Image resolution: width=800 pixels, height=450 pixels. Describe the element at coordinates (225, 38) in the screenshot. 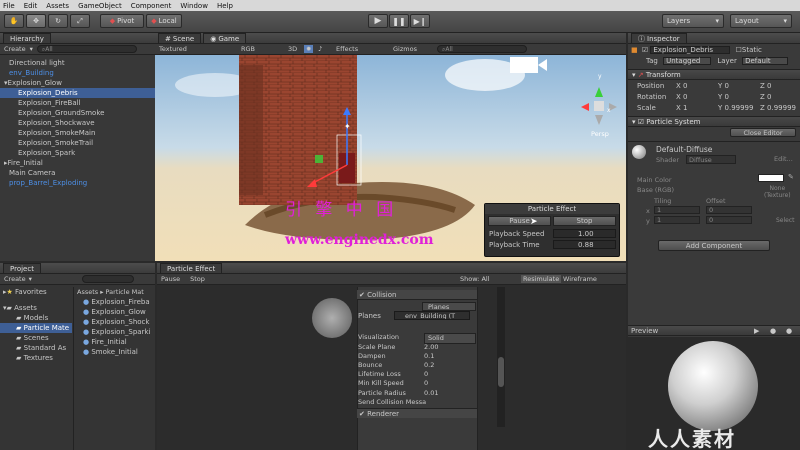

I see `tab-game: ◉ Game` at that location.